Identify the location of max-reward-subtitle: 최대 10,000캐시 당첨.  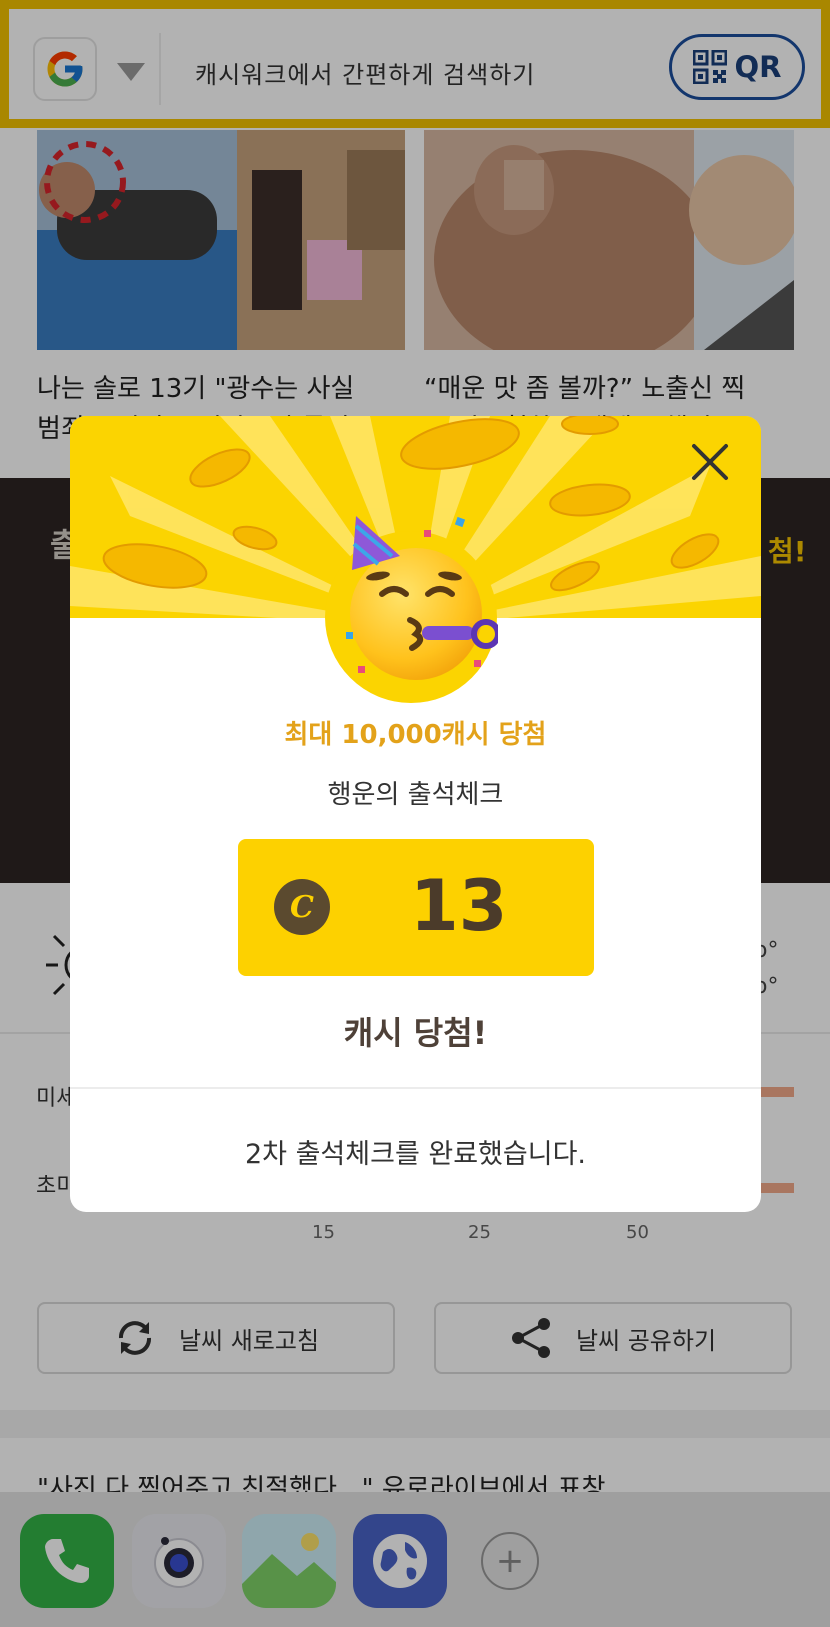
(415, 735).